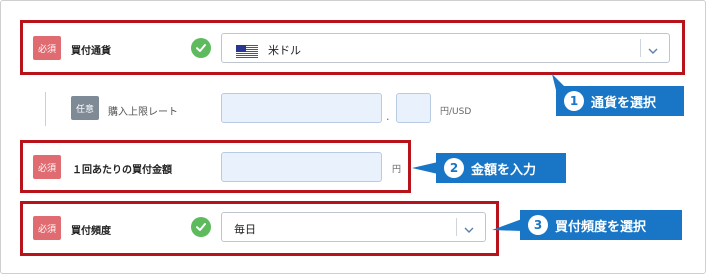  I want to click on callout-select-currency: 1 通貨を選択, so click(618, 95).